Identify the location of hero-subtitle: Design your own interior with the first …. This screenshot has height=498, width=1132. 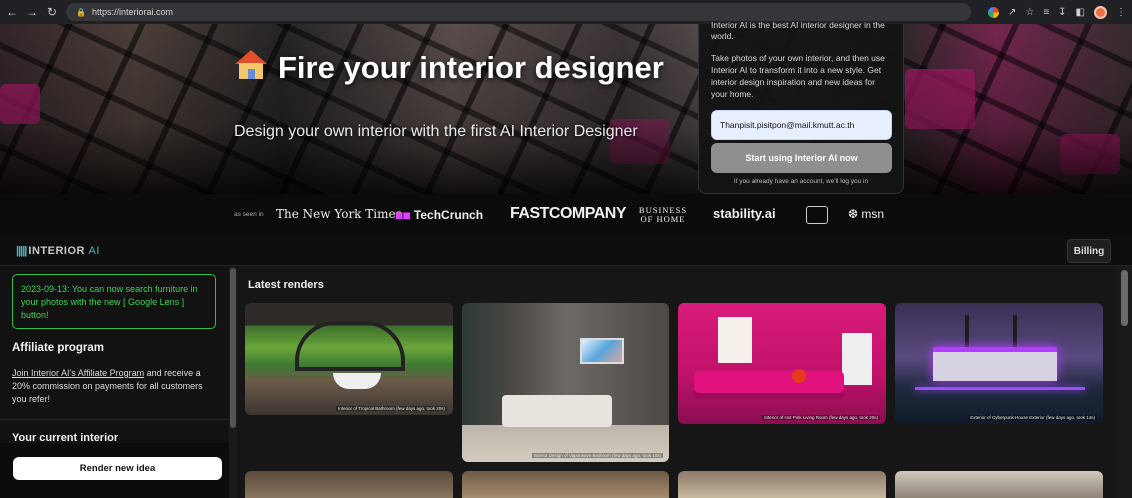
(436, 131).